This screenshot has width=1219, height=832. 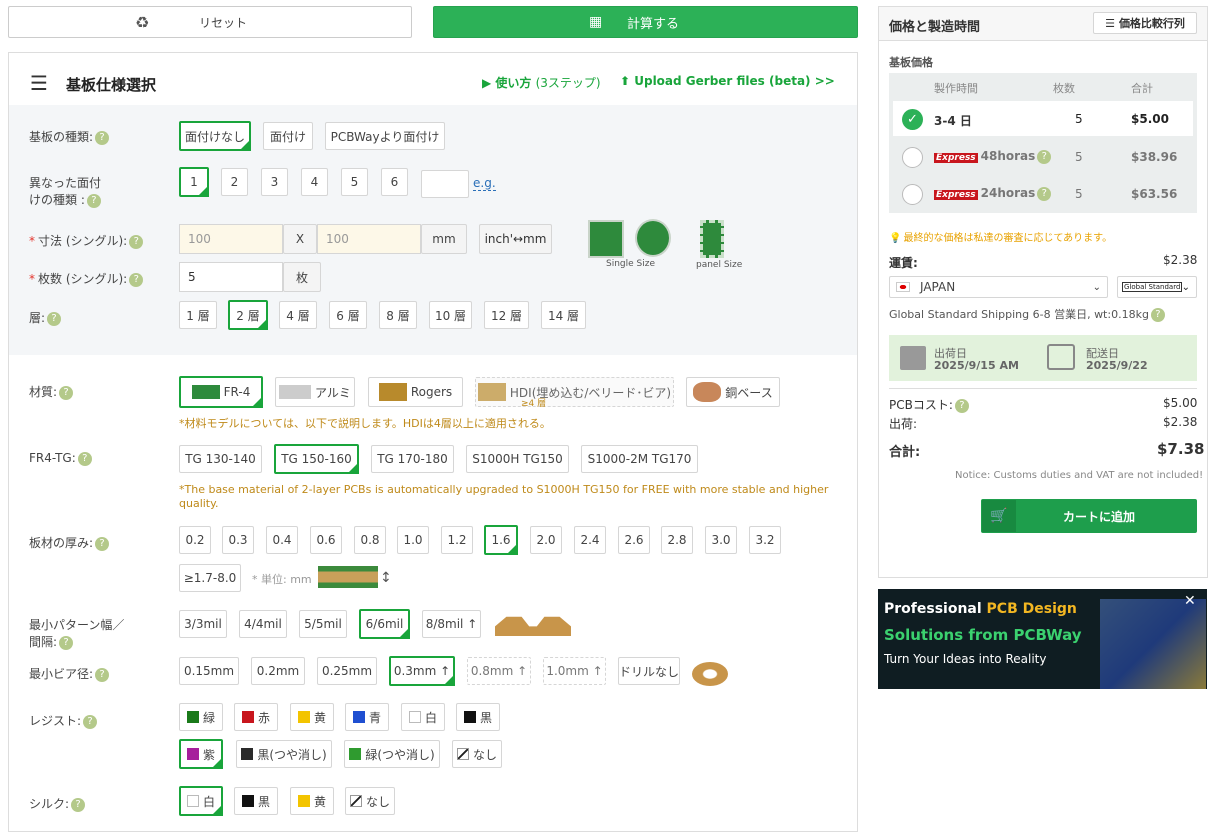 What do you see at coordinates (1190, 601) in the screenshot?
I see `close-icon: ✕` at bounding box center [1190, 601].